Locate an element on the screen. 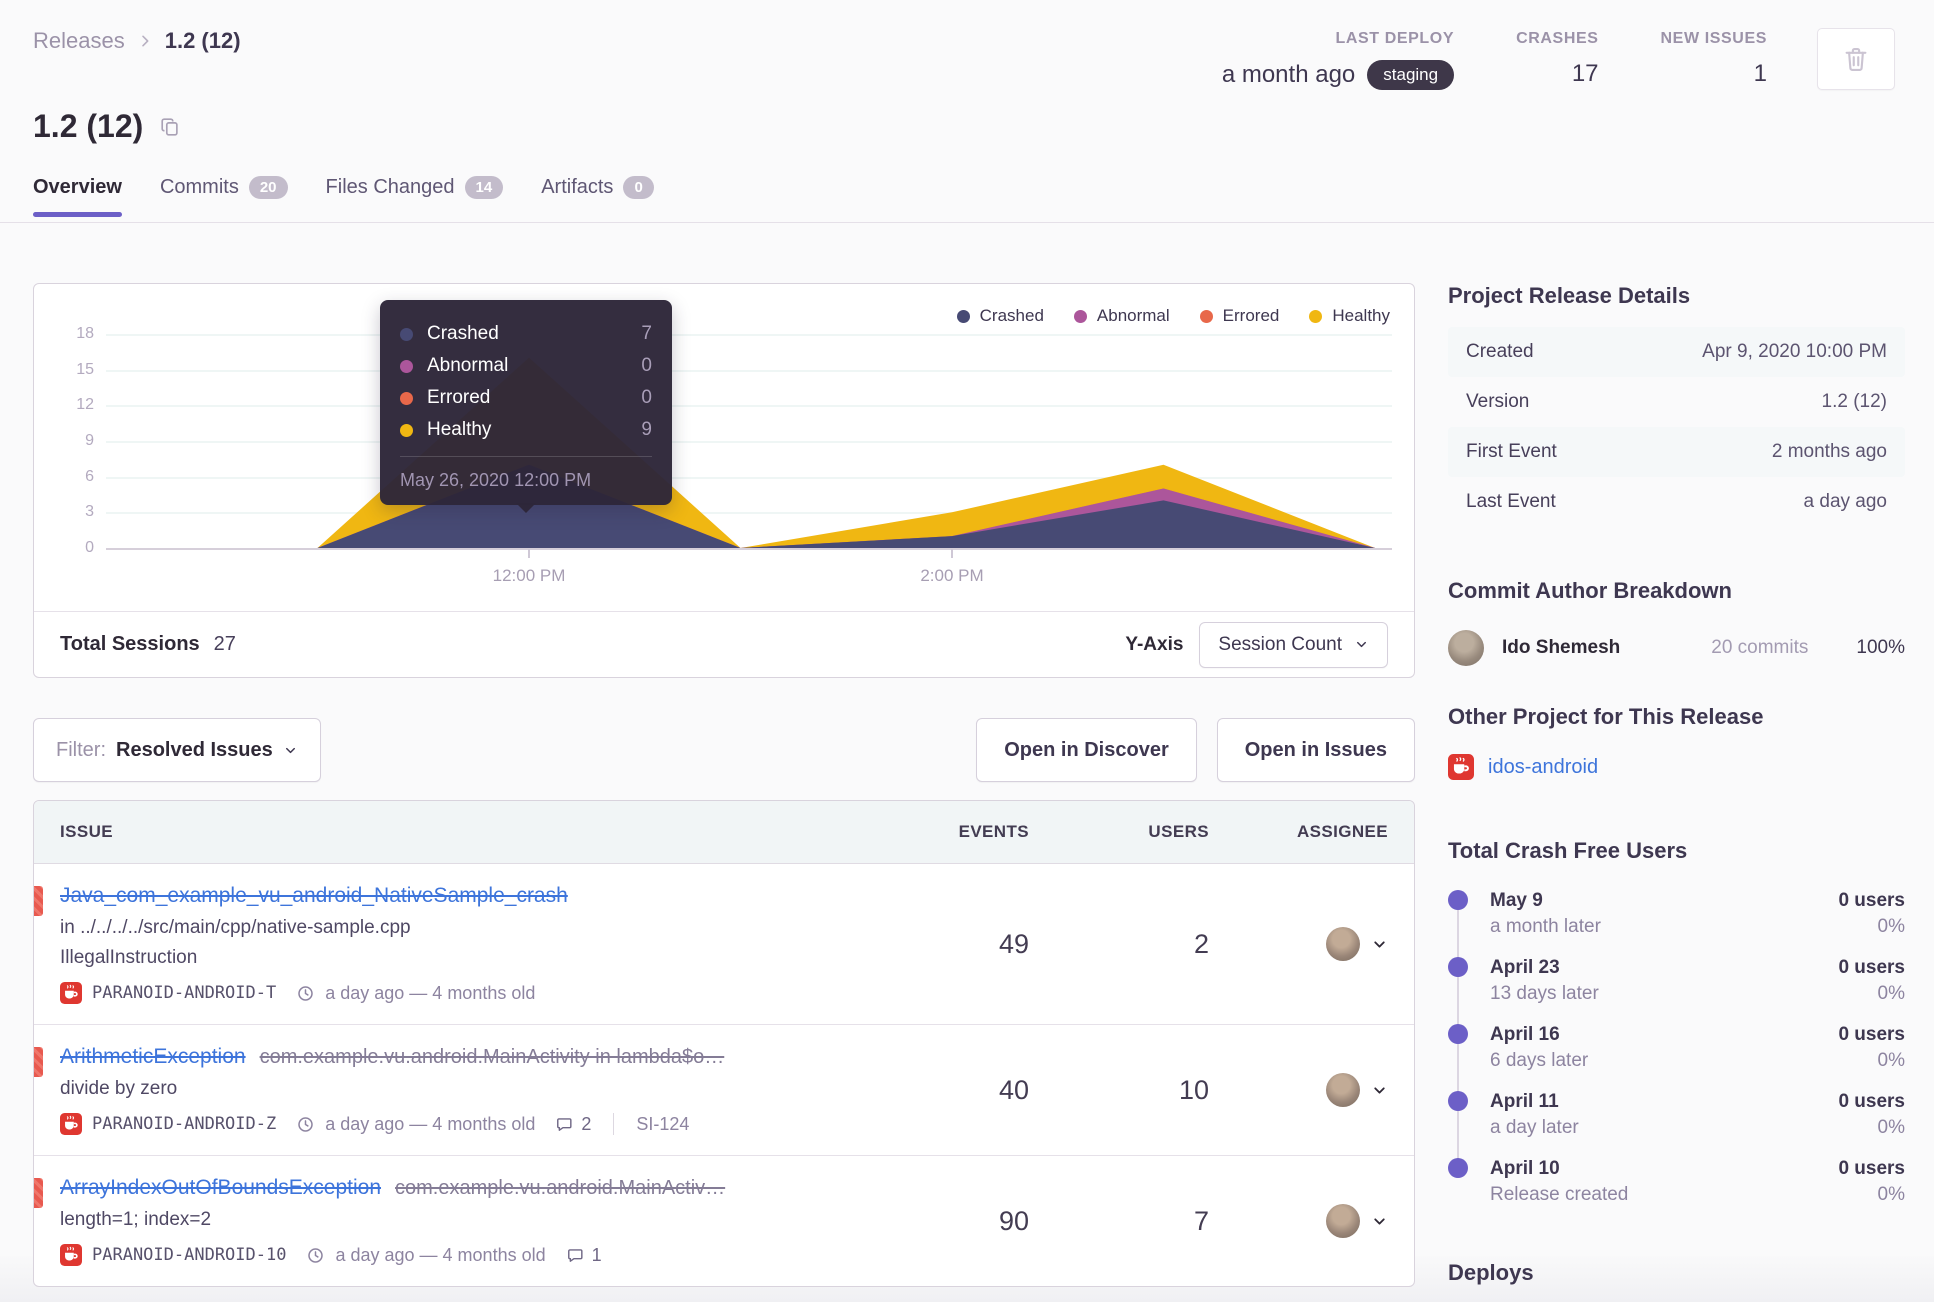 This screenshot has width=1934, height=1302. tooltip-value: 0 is located at coordinates (646, 365).